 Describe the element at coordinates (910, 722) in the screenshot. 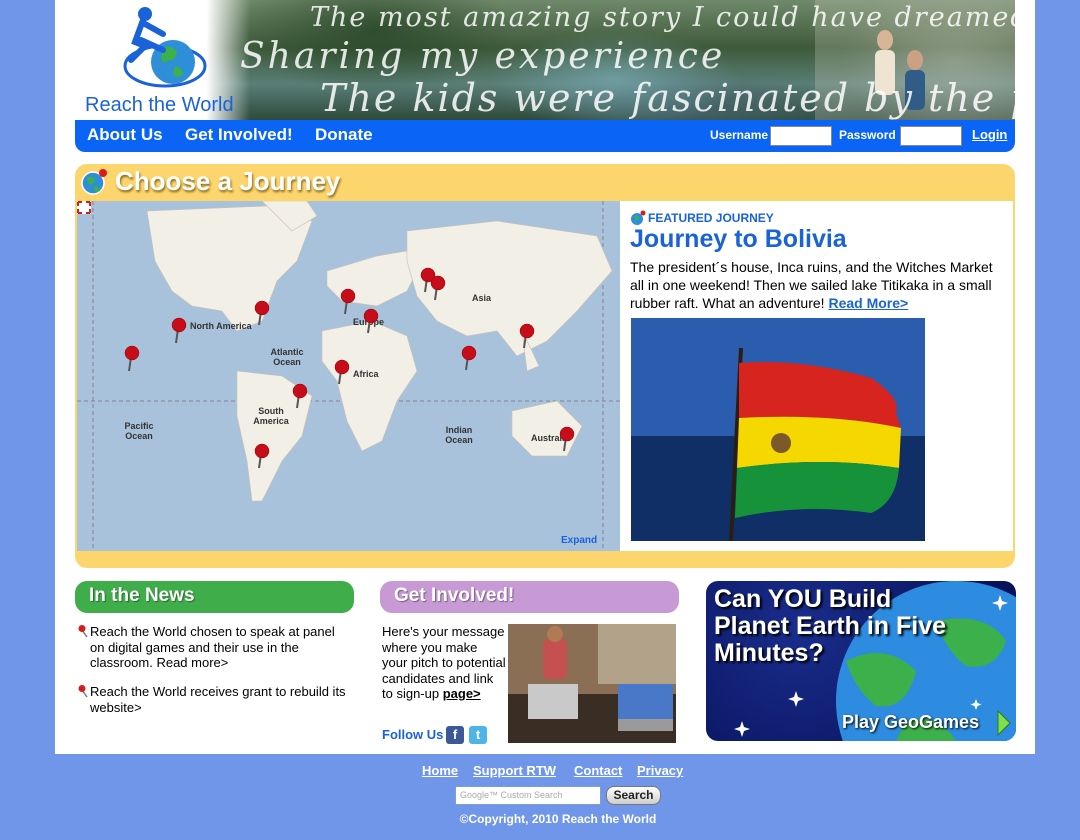

I see `play-geogames-button: Play GeoGames` at that location.